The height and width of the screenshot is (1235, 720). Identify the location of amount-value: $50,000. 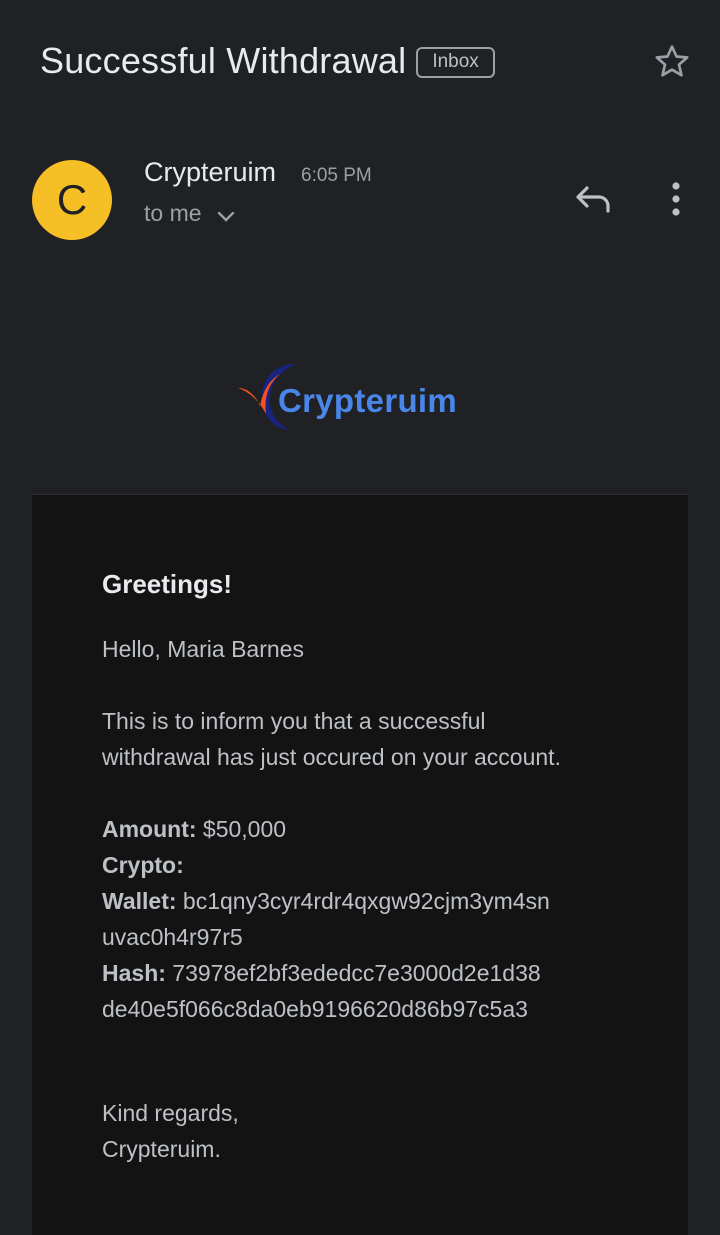
(241, 829).